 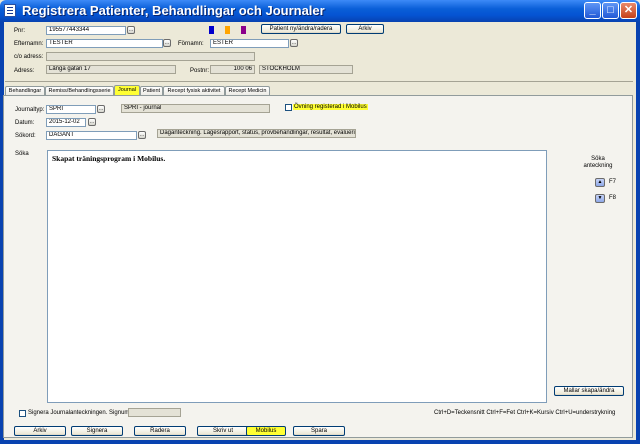 I want to click on postnr-field: 100 06, so click(x=232, y=69).